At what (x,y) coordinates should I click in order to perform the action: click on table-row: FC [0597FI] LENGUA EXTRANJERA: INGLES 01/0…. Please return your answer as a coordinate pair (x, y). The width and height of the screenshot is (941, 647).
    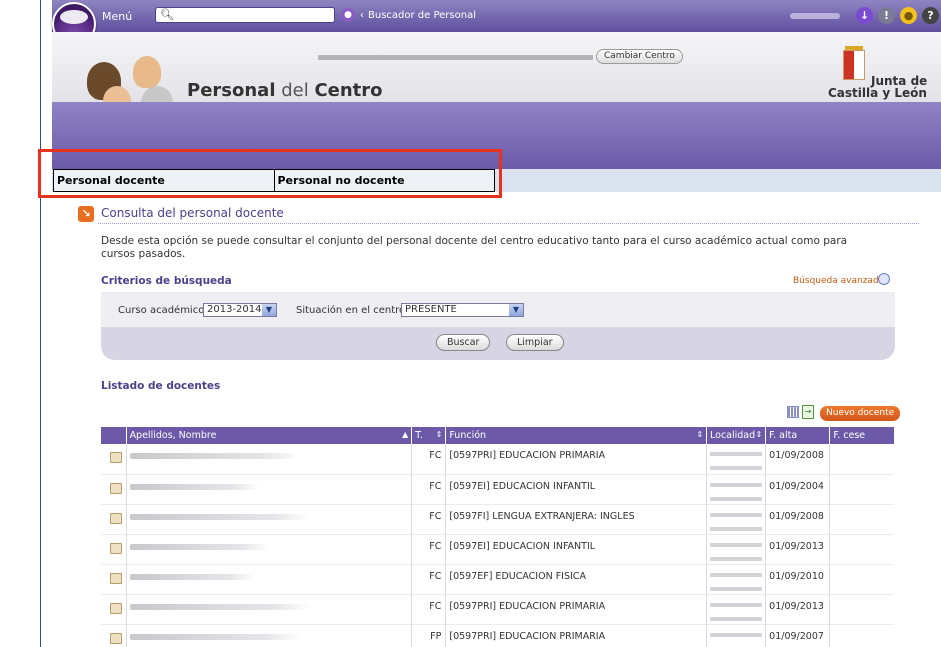
    Looking at the image, I should click on (497, 519).